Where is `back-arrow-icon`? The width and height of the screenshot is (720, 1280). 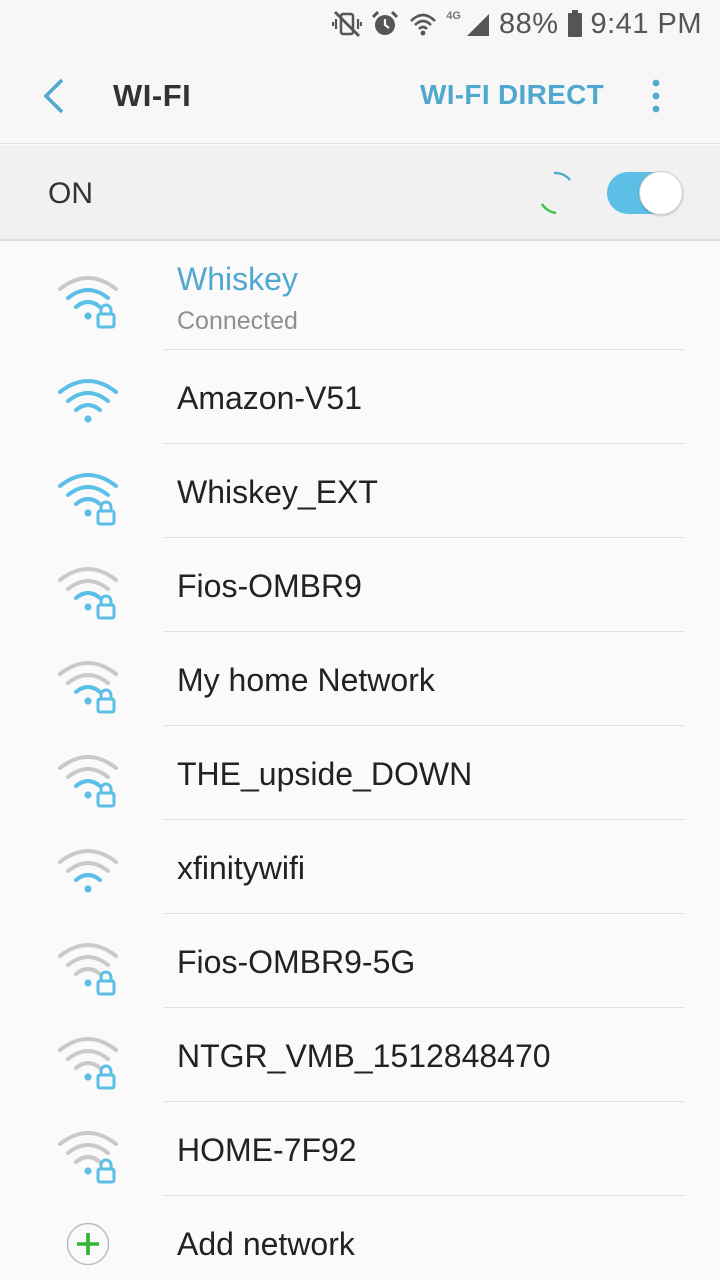 back-arrow-icon is located at coordinates (53, 96).